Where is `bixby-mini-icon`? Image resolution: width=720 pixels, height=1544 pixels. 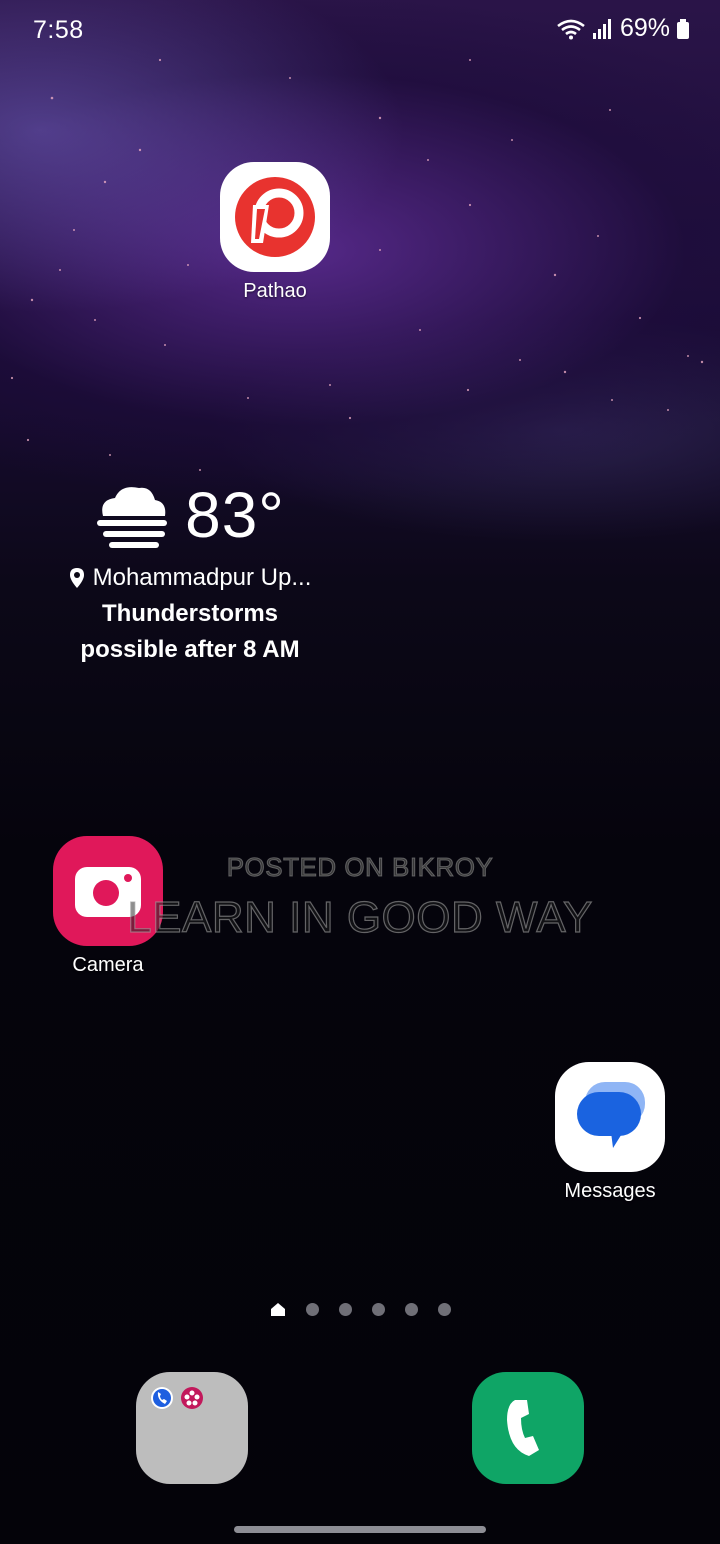
bixby-mini-icon is located at coordinates (192, 1398).